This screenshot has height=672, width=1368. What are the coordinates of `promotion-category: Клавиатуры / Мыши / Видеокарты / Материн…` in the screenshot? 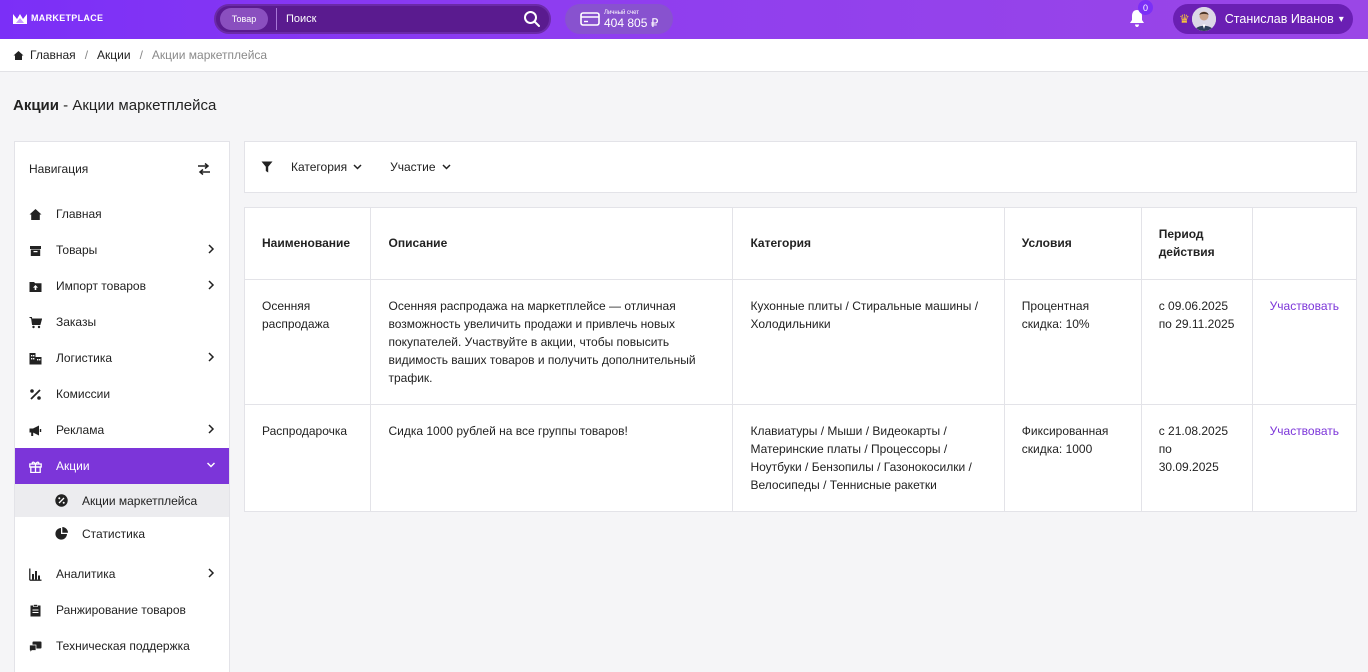 It's located at (868, 457).